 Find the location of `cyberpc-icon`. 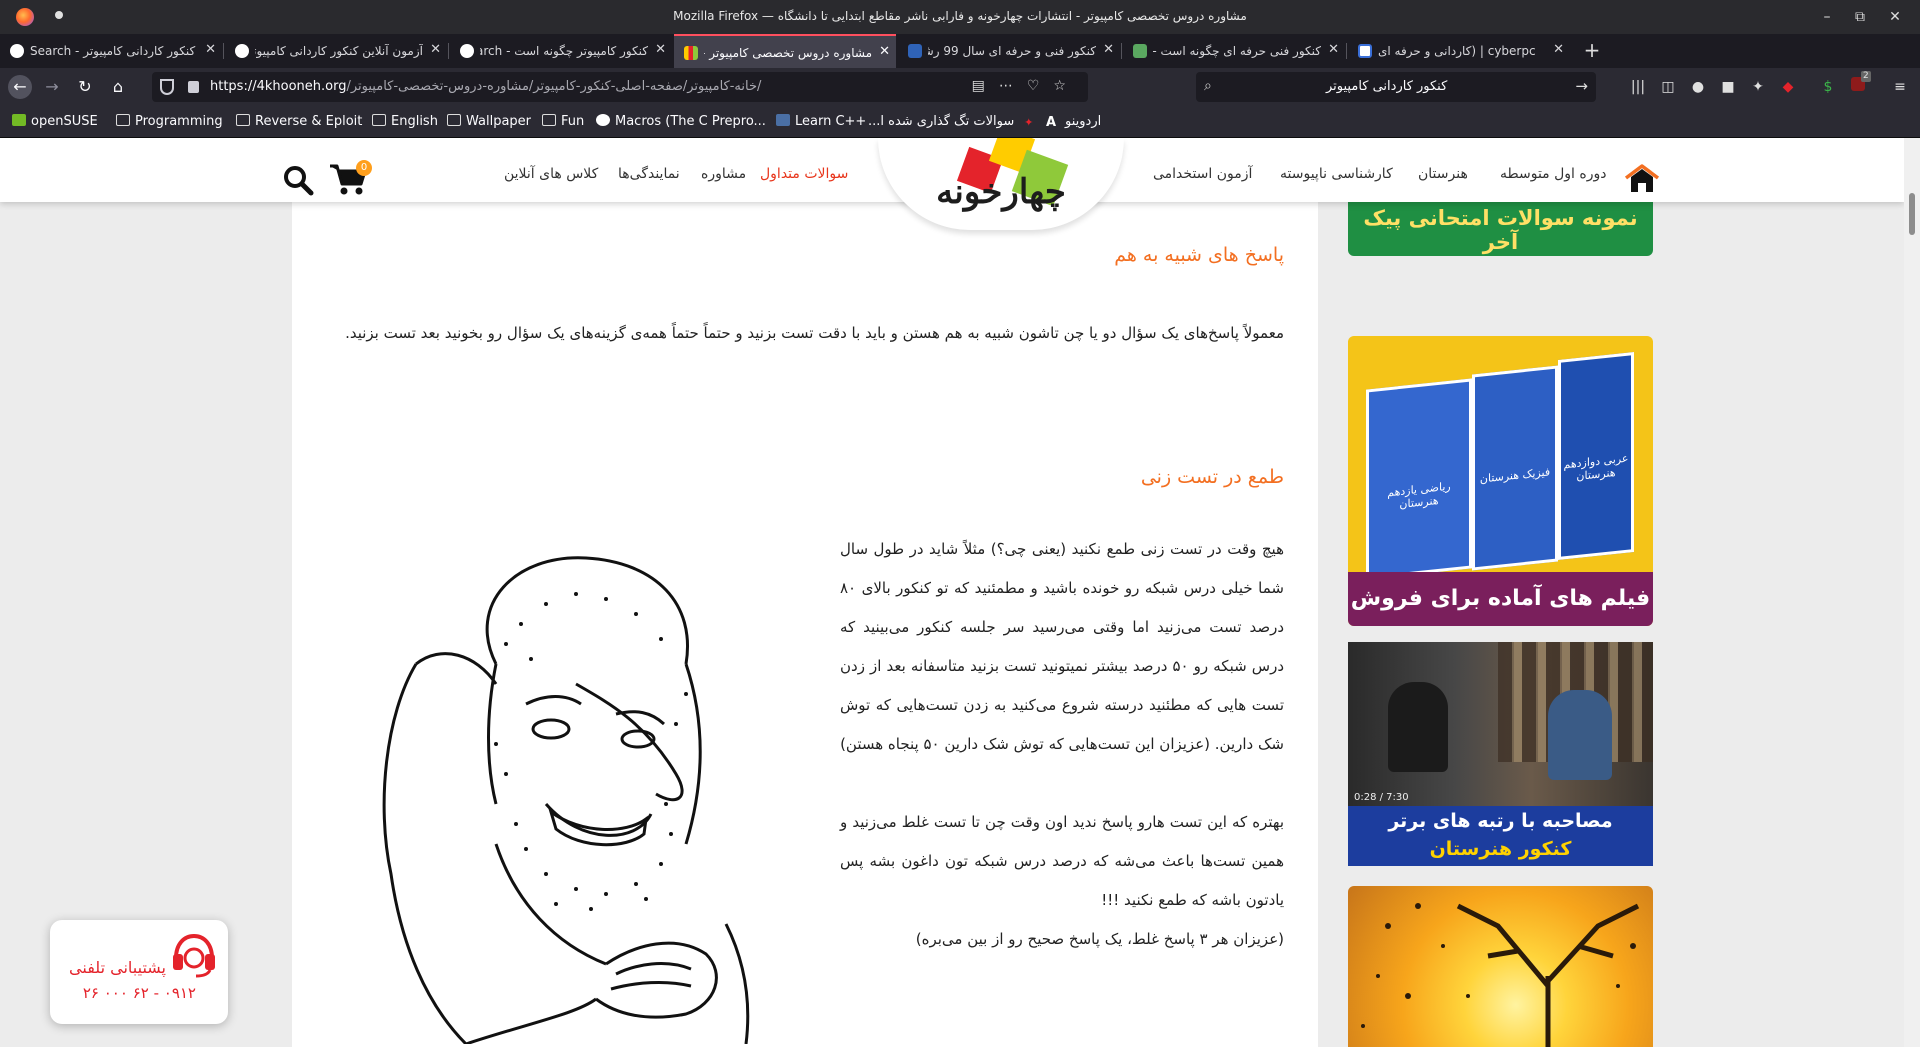

cyberpc-icon is located at coordinates (1365, 51).